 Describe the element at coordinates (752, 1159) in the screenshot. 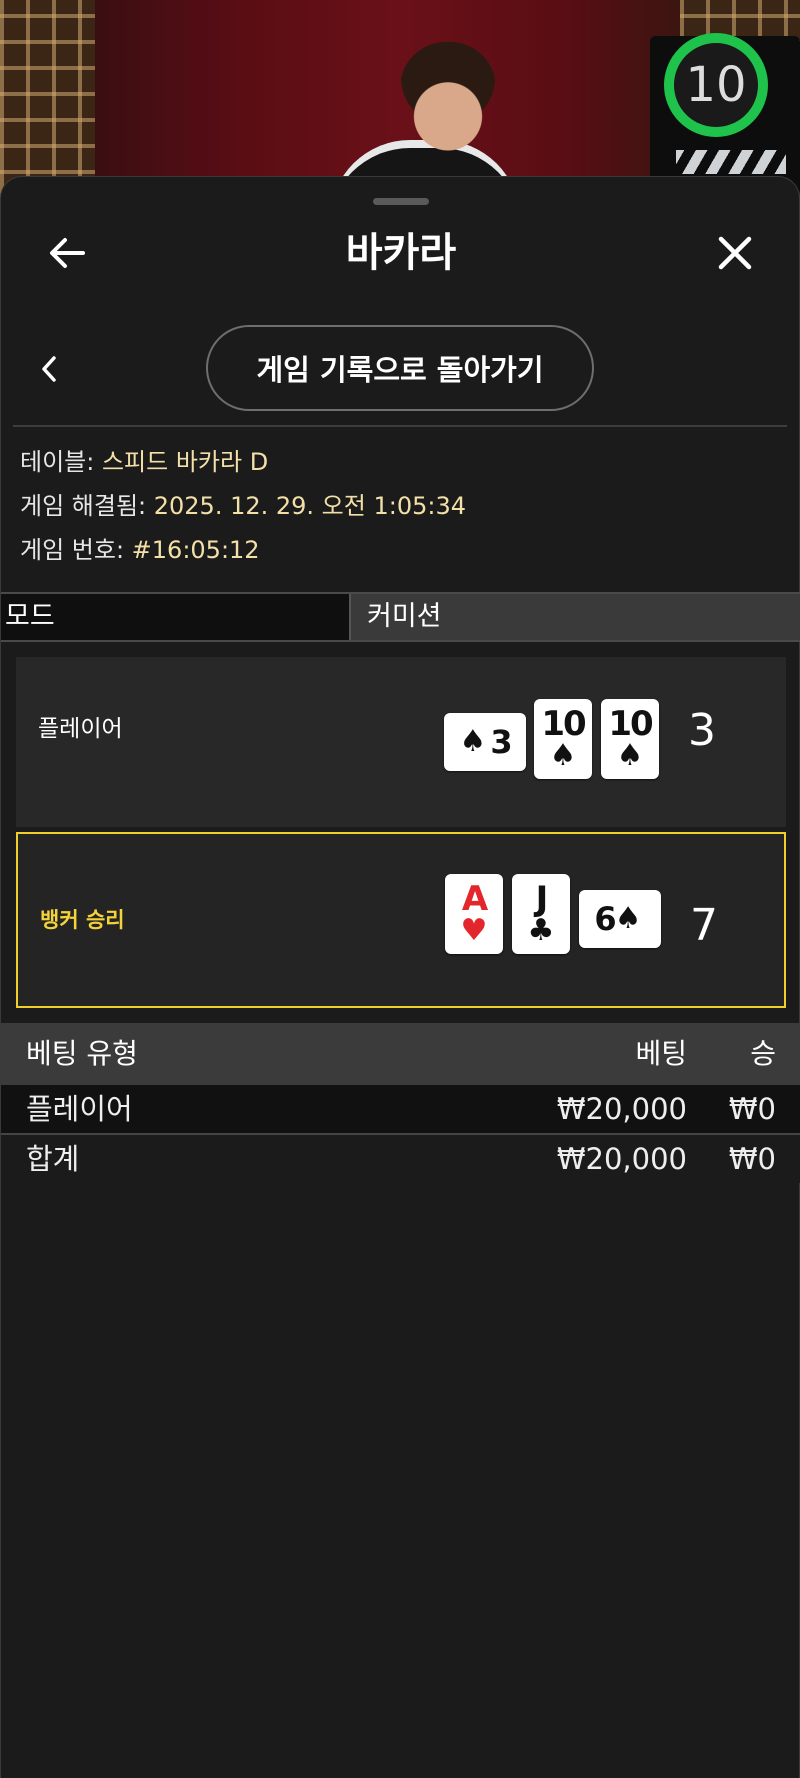

I see `total-win-amount: ₩0` at that location.